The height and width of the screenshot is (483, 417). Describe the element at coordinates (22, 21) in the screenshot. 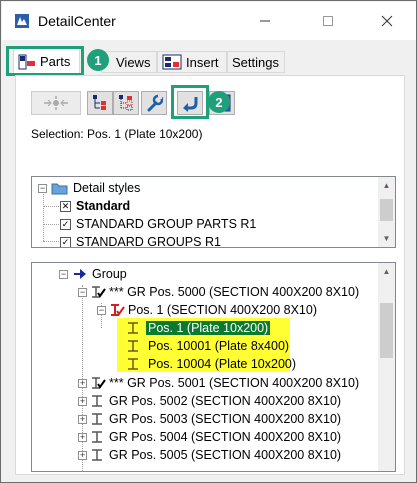

I see `app-icon` at that location.